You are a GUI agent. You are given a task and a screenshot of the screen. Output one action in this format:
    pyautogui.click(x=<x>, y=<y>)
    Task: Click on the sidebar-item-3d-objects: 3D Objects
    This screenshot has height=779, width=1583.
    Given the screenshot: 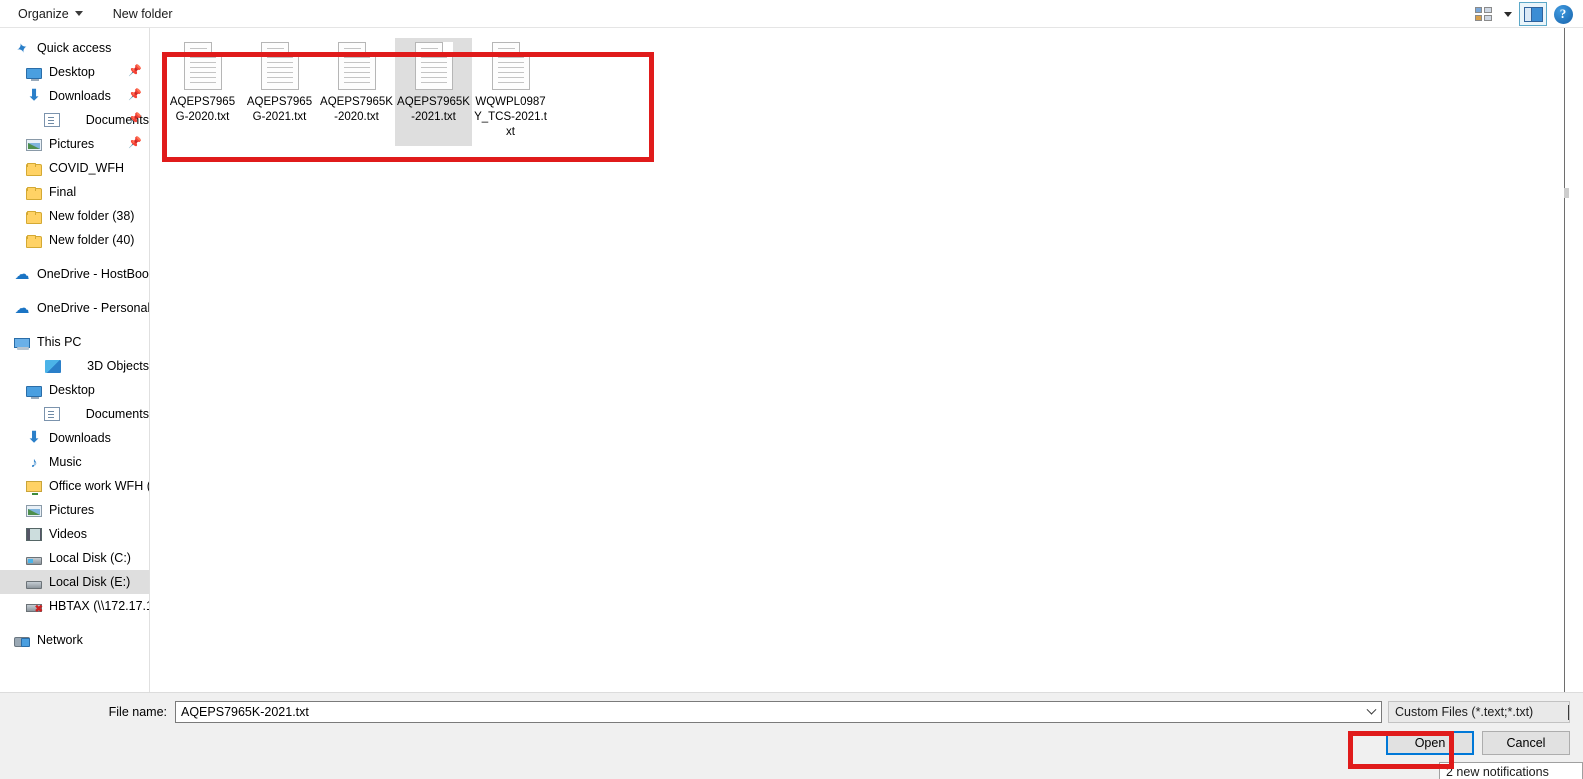 What is the action you would take?
    pyautogui.click(x=74, y=366)
    